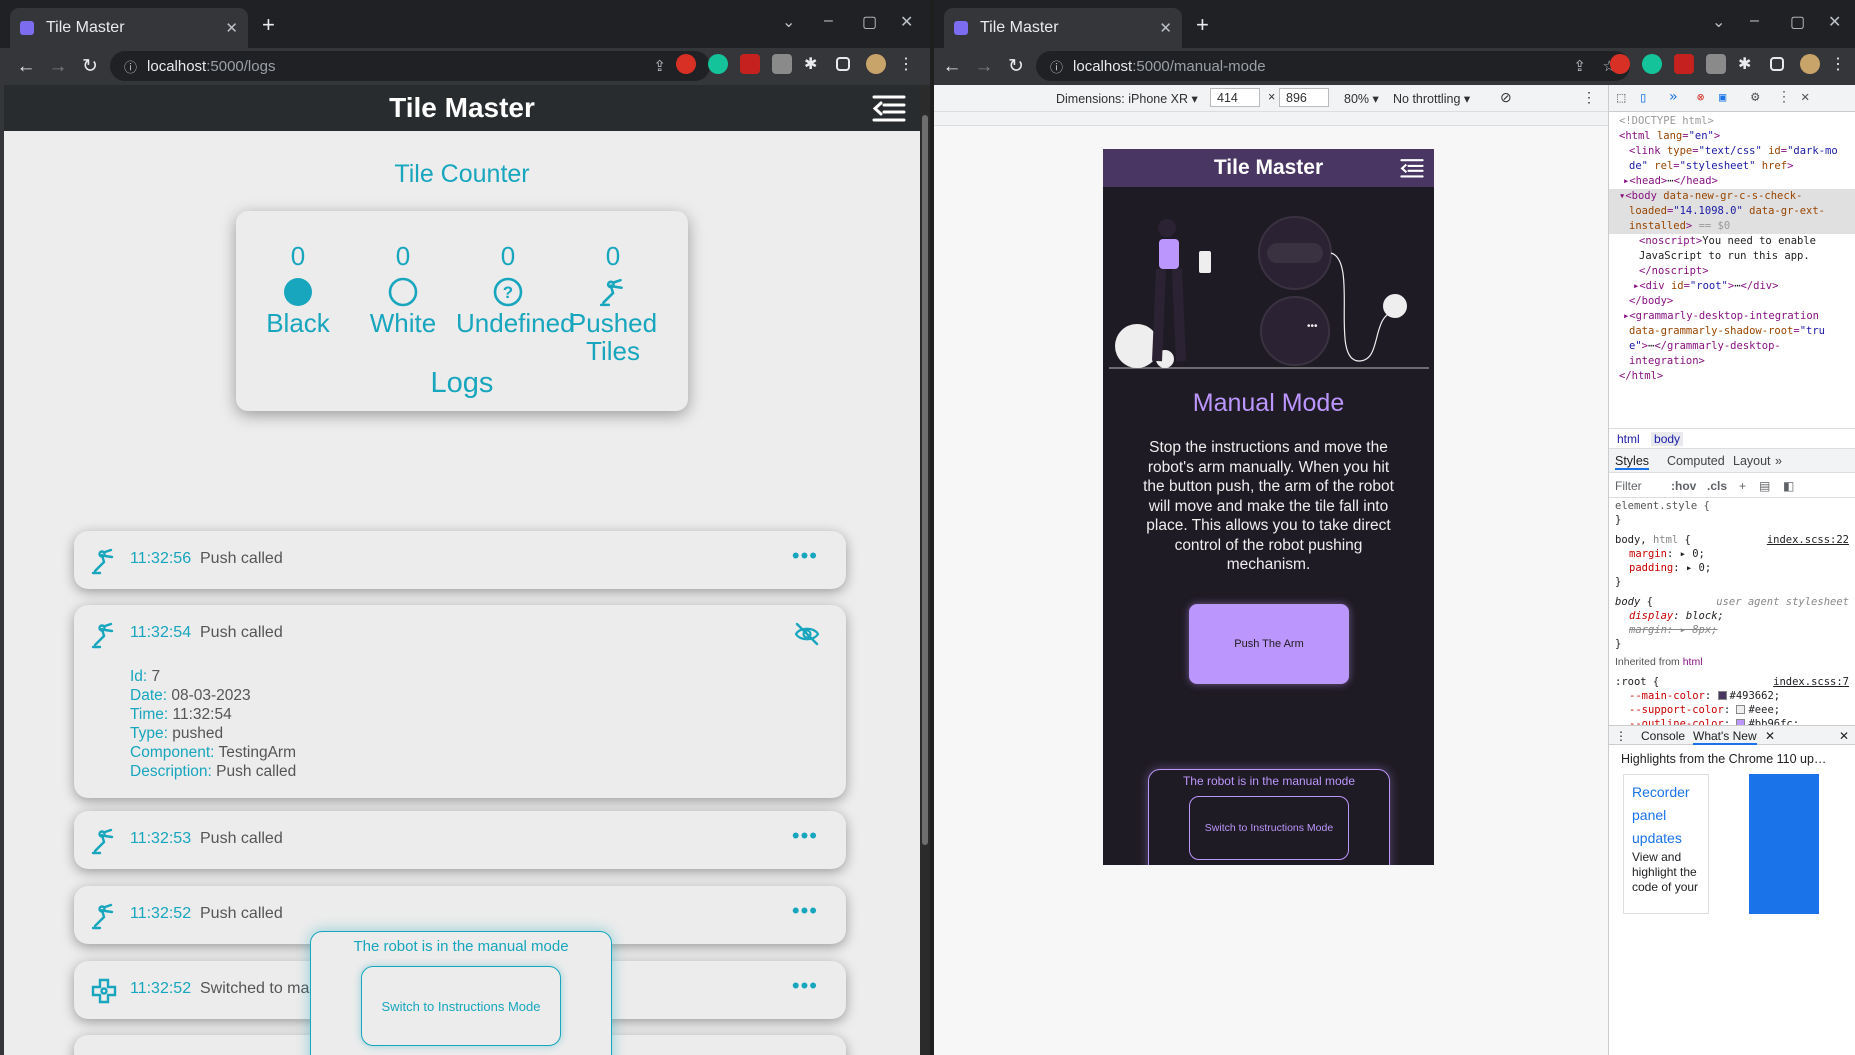  I want to click on eye-off-icon, so click(807, 634).